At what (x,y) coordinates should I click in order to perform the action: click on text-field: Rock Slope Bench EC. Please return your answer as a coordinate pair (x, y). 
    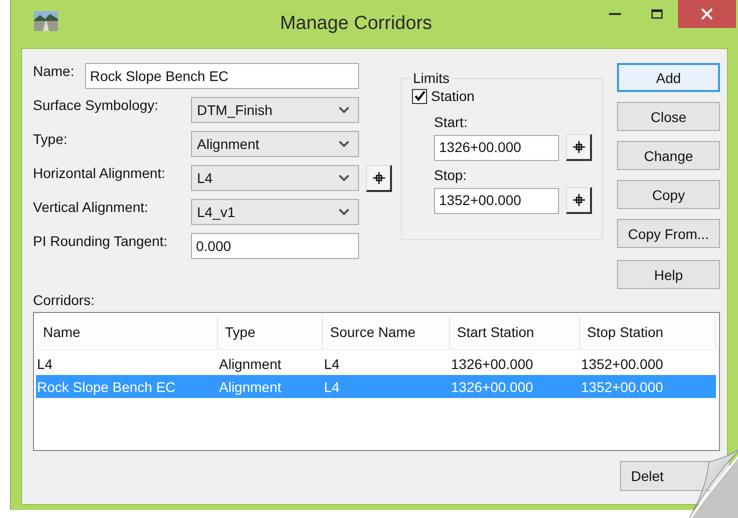
    Looking at the image, I should click on (222, 76).